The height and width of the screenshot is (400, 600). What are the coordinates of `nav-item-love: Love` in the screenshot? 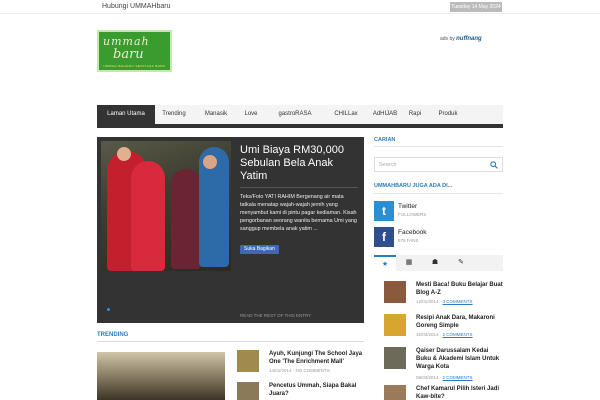 It's located at (251, 114).